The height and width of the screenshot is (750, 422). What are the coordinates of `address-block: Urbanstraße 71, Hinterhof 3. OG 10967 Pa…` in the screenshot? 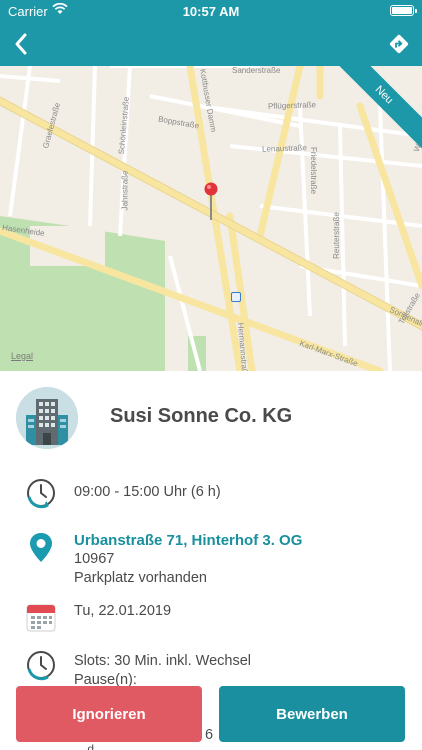 It's located at (188, 559).